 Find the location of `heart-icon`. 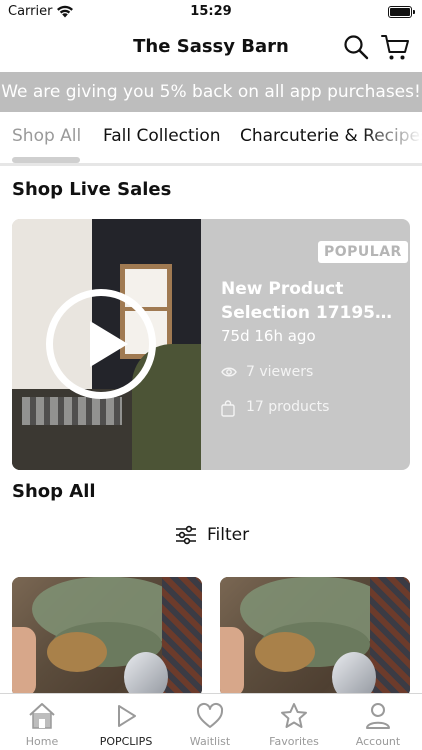

heart-icon is located at coordinates (210, 715).